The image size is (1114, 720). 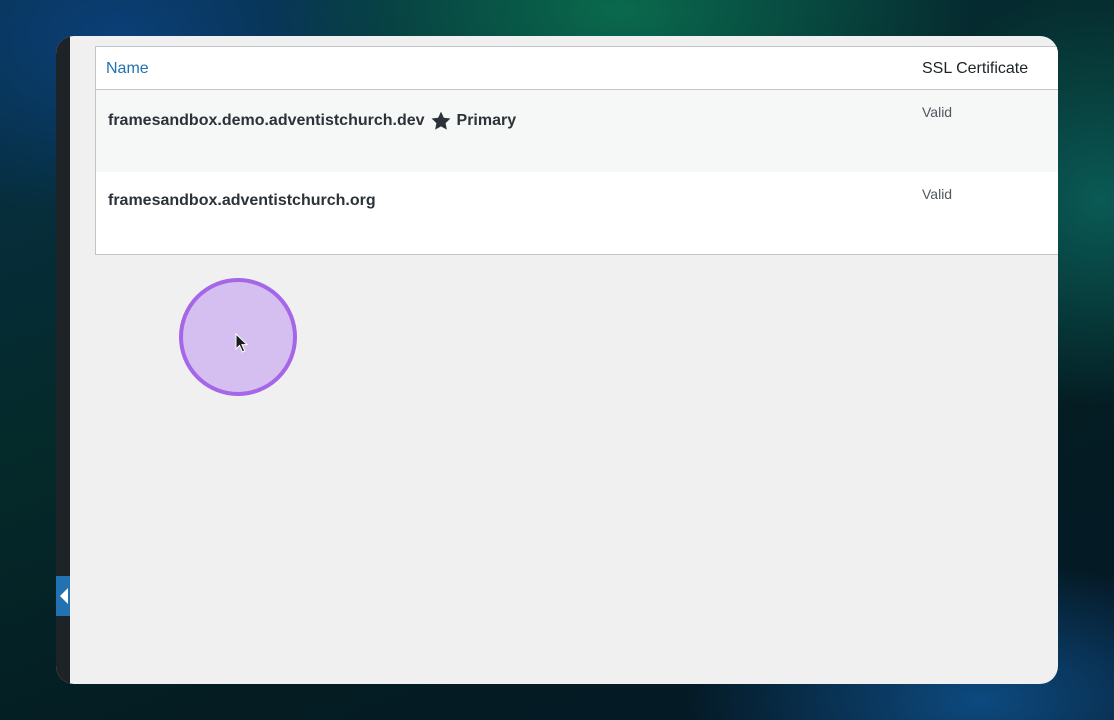 What do you see at coordinates (486, 120) in the screenshot?
I see `primary-label: Primary` at bounding box center [486, 120].